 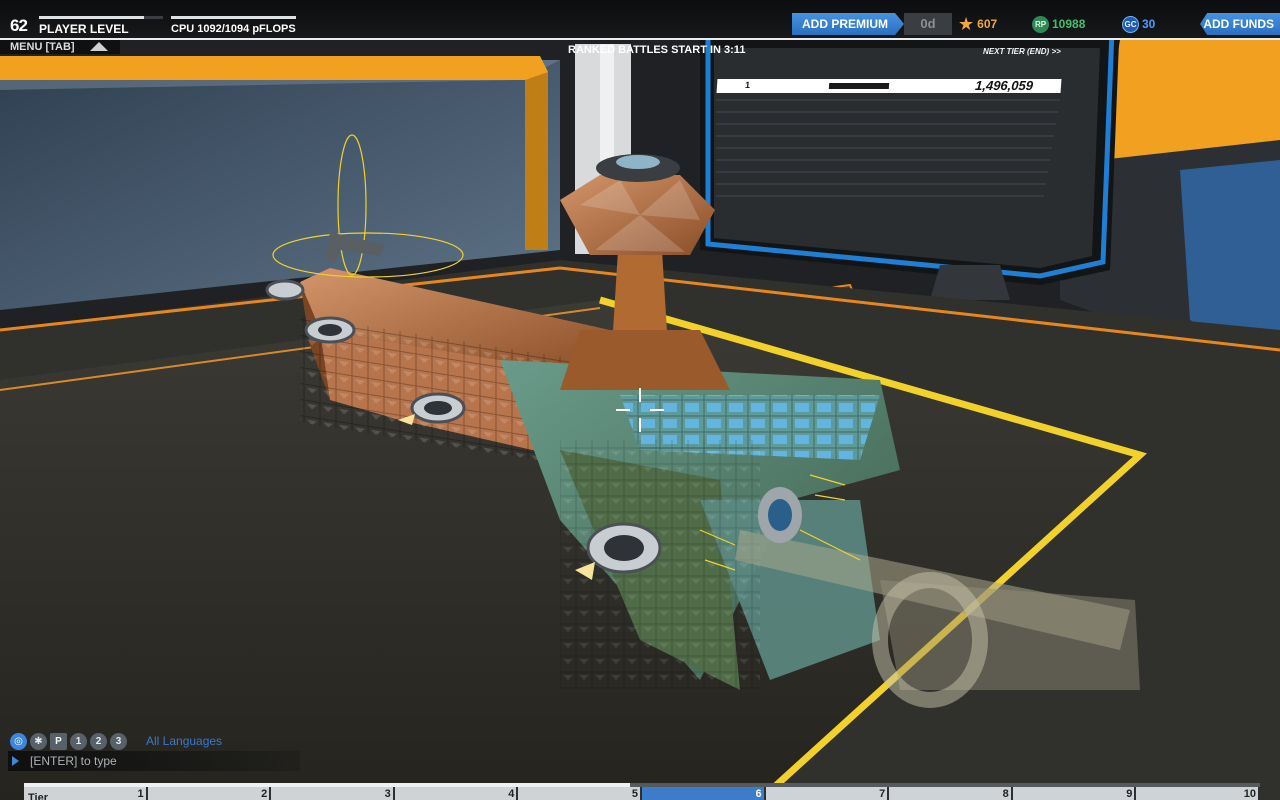 What do you see at coordinates (1149, 24) in the screenshot?
I see `galaxy-coins-value: 30` at bounding box center [1149, 24].